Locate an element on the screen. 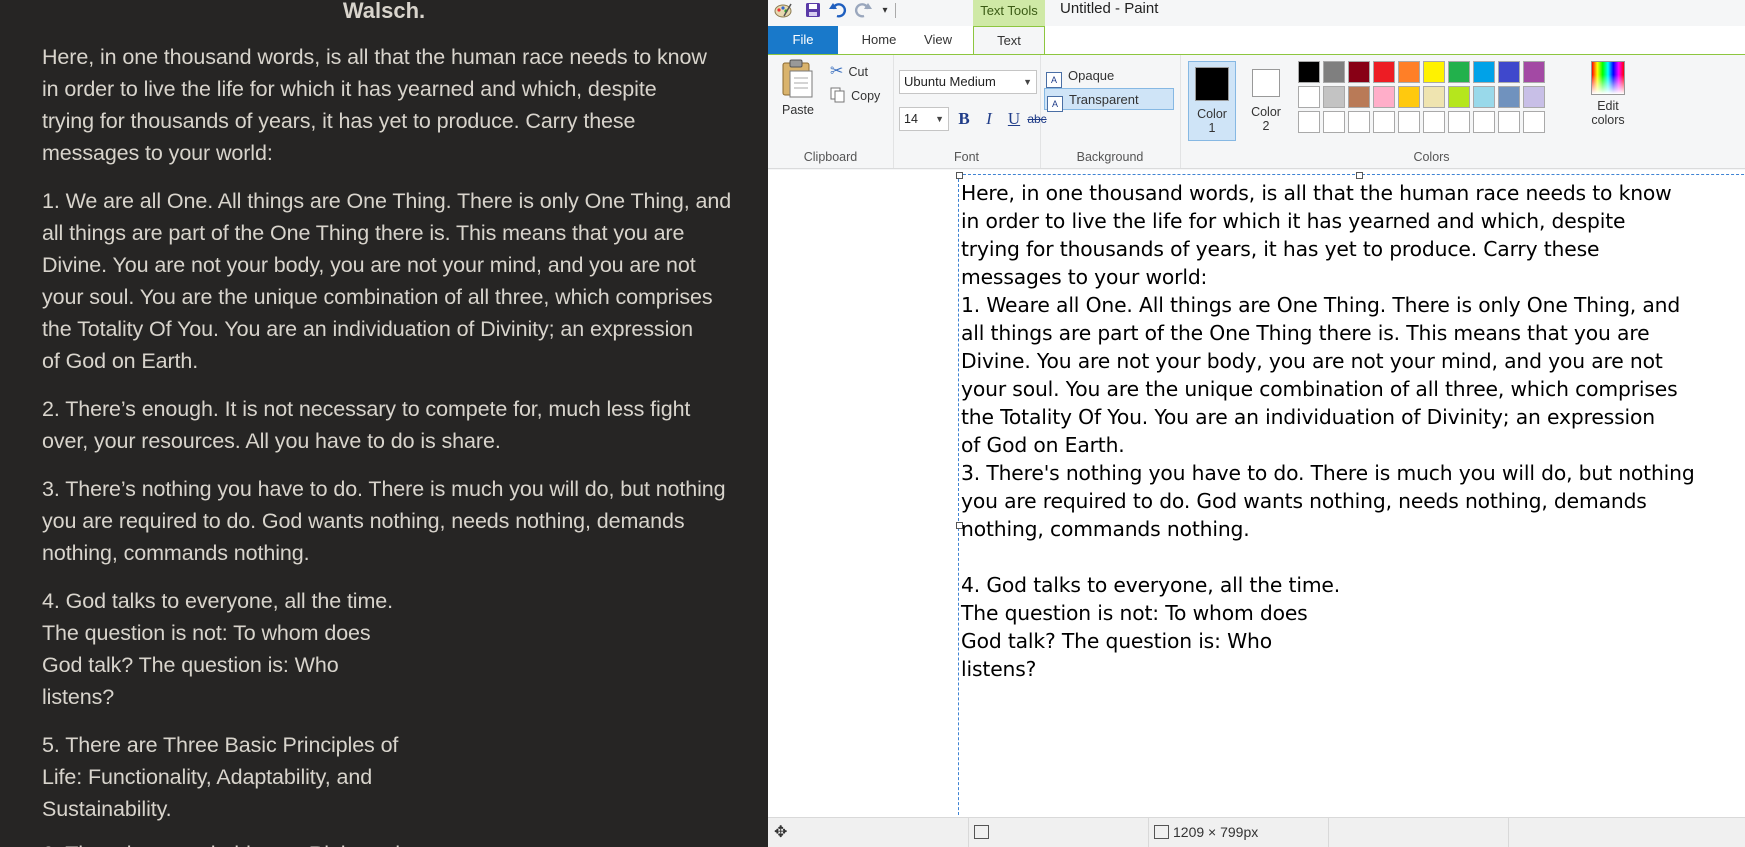  paste-button: Paste is located at coordinates (798, 94).